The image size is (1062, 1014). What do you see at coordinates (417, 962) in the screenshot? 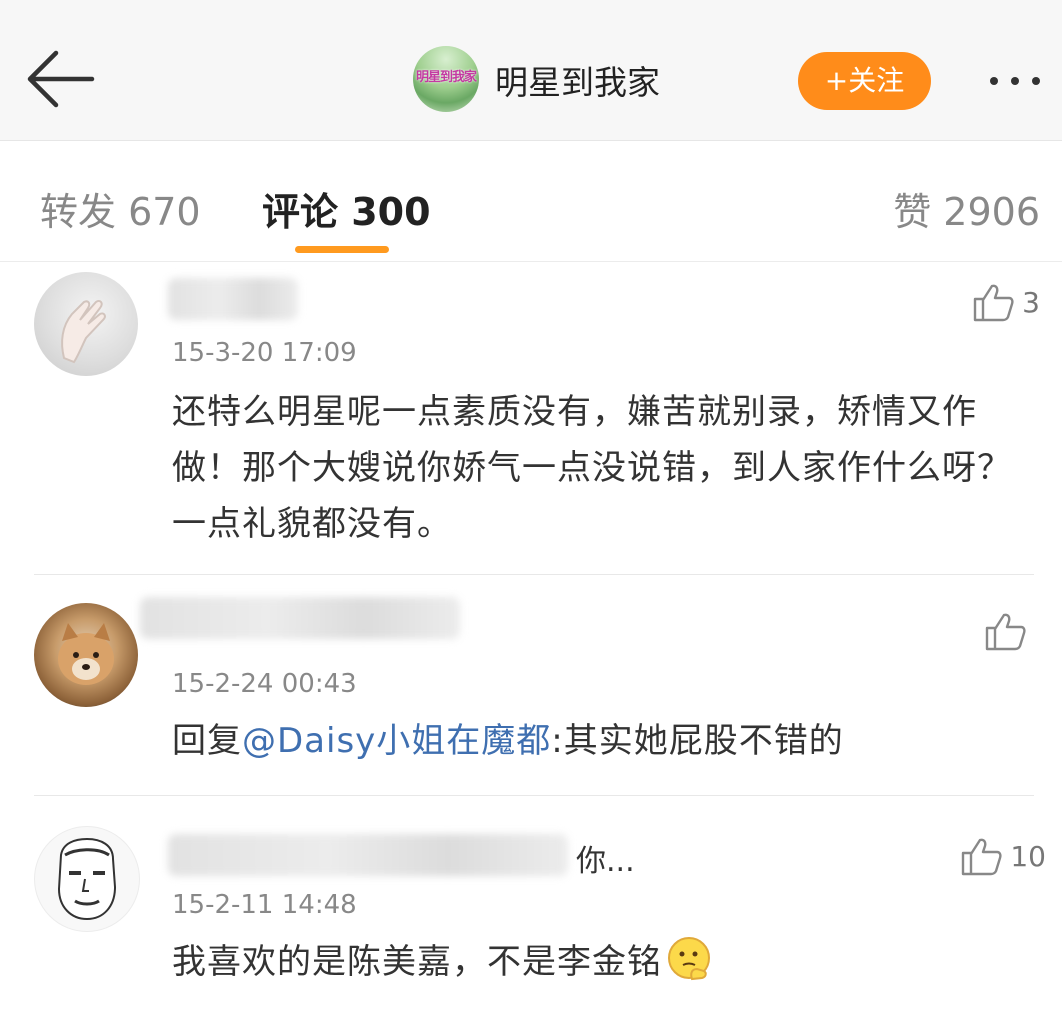
I see `comment-text-body: 我喜欢的是陈美嘉，不是李金铭` at bounding box center [417, 962].